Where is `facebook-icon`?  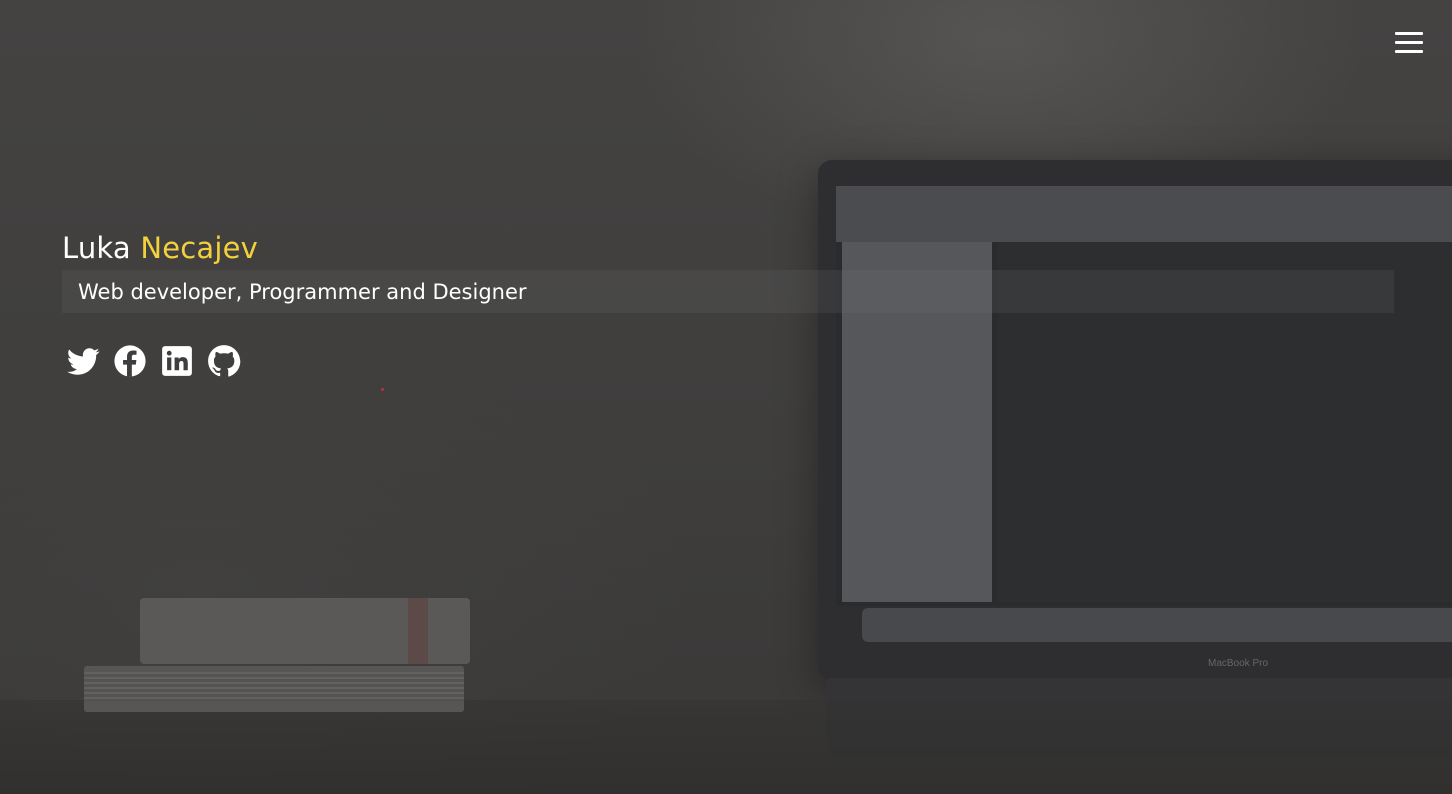 facebook-icon is located at coordinates (130, 361).